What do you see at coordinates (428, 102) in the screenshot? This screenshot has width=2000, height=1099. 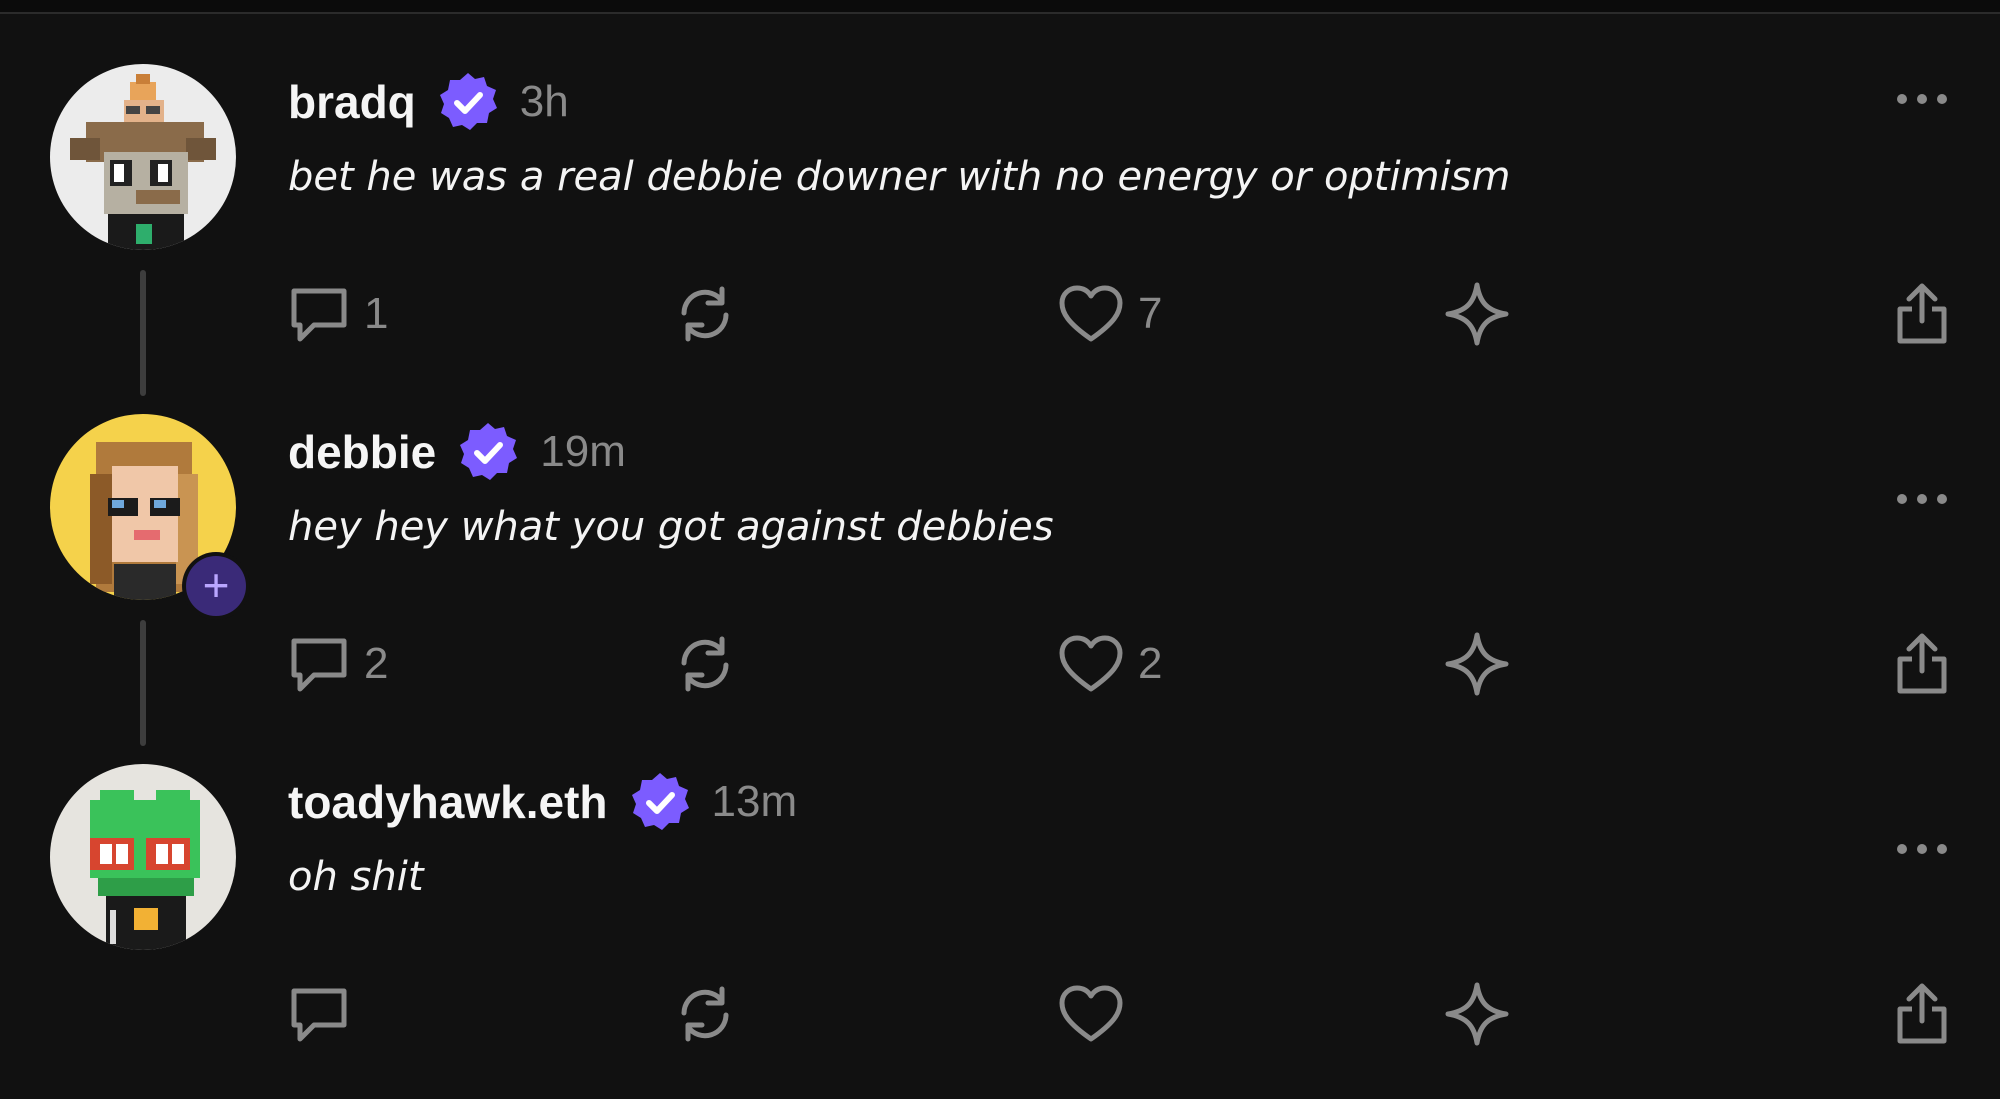 I see `post-header: bradq 3h` at bounding box center [428, 102].